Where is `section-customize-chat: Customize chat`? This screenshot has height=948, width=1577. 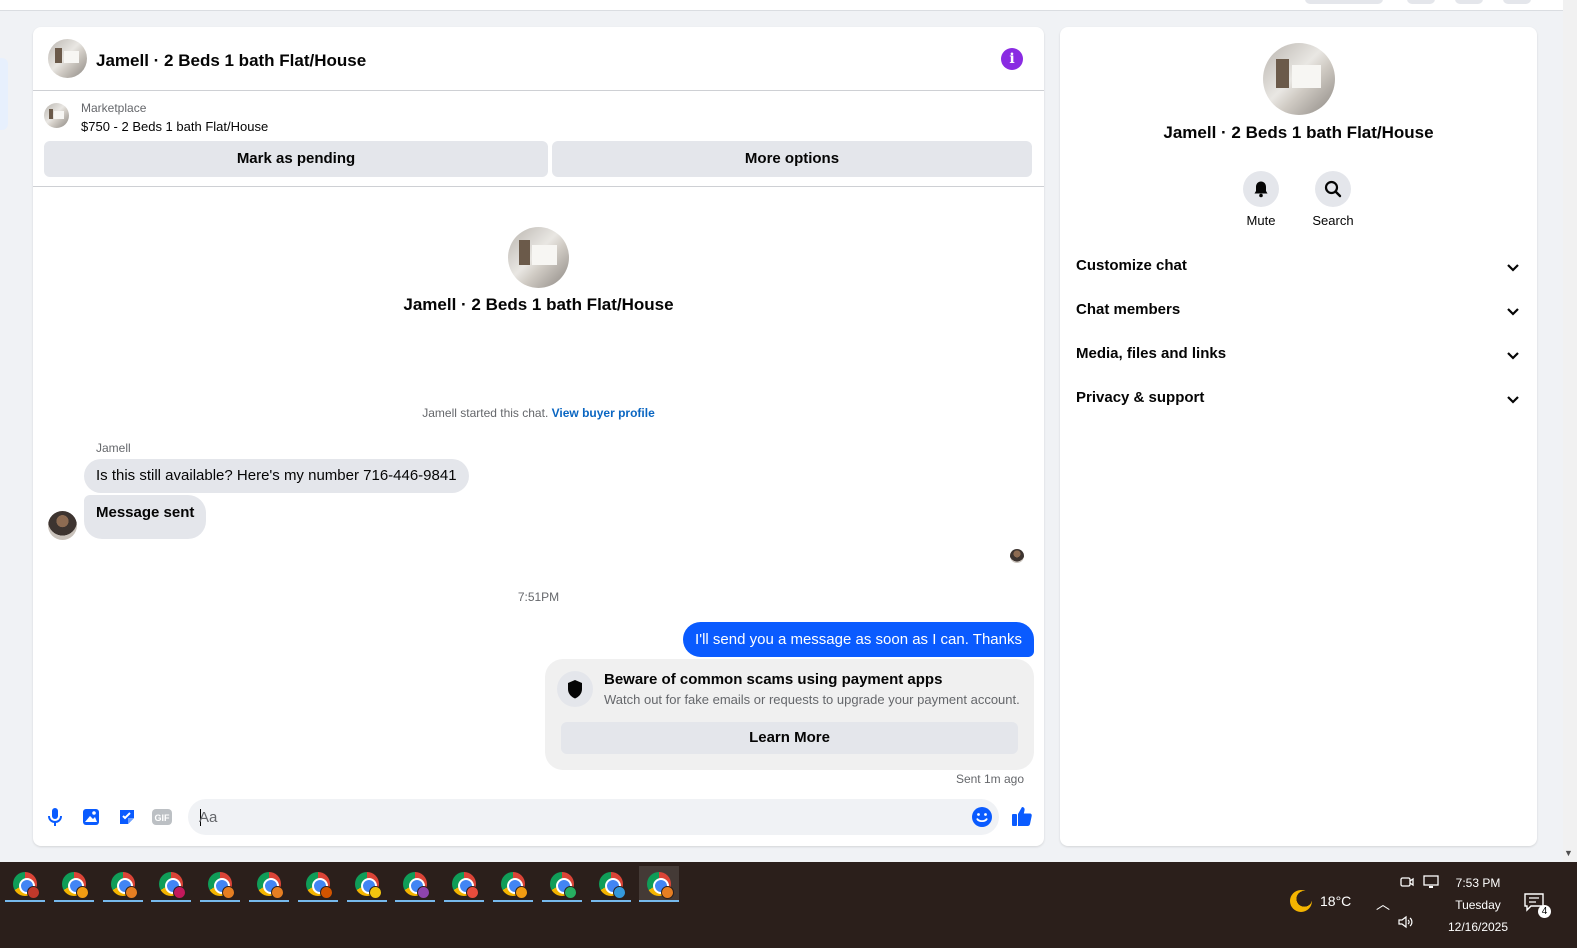 section-customize-chat: Customize chat is located at coordinates (1298, 267).